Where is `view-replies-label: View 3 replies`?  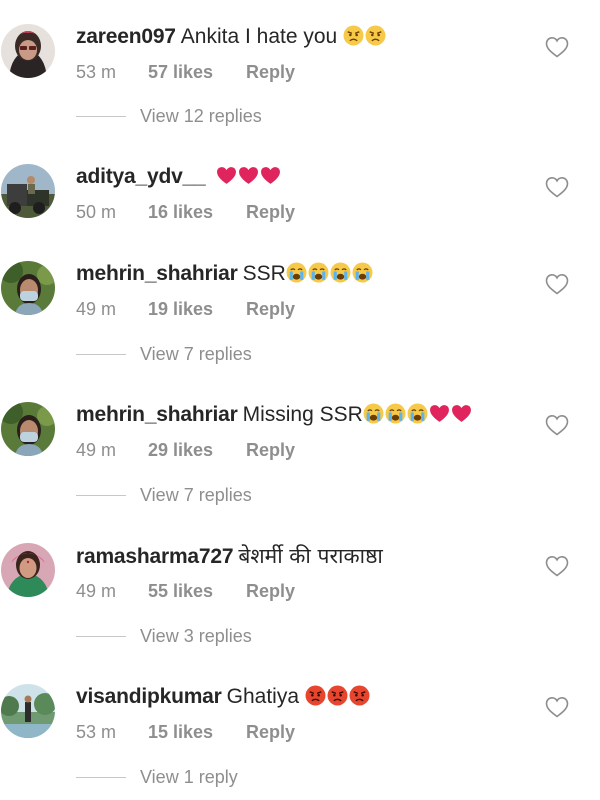 view-replies-label: View 3 replies is located at coordinates (196, 636).